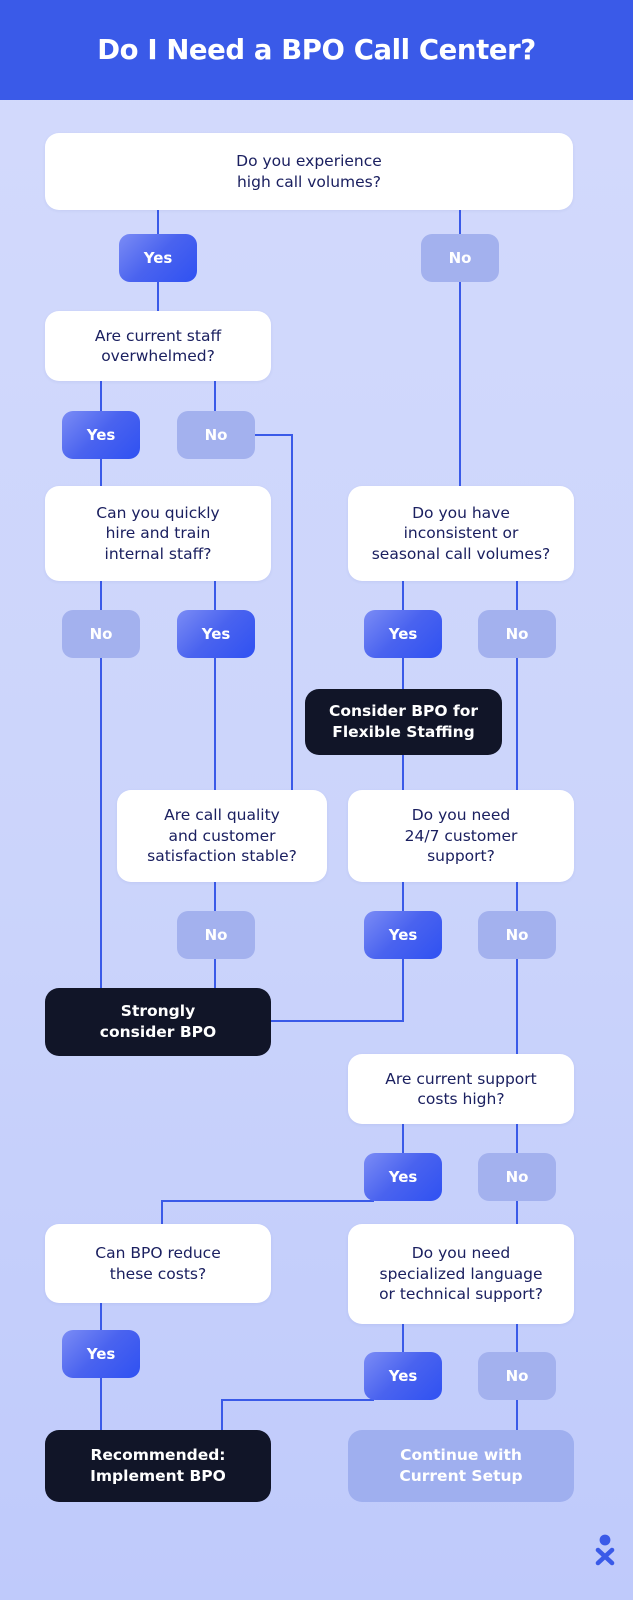 This screenshot has width=633, height=1600. I want to click on branch-pill-yes-q6: Yes, so click(403, 935).